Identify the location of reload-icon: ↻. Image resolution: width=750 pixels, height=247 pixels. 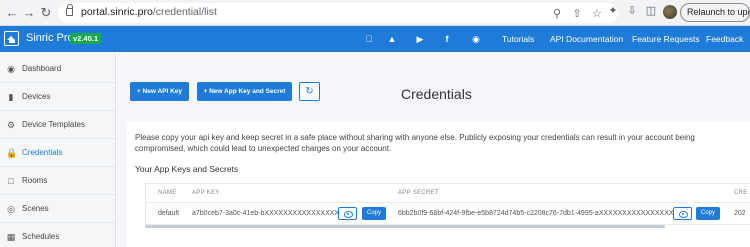
(46, 13).